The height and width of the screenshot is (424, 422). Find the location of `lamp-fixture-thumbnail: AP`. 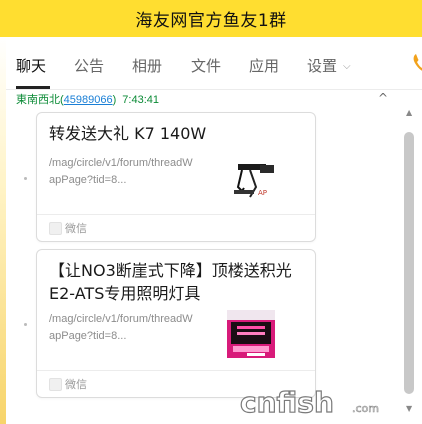

lamp-fixture-thumbnail: AP is located at coordinates (254, 181).